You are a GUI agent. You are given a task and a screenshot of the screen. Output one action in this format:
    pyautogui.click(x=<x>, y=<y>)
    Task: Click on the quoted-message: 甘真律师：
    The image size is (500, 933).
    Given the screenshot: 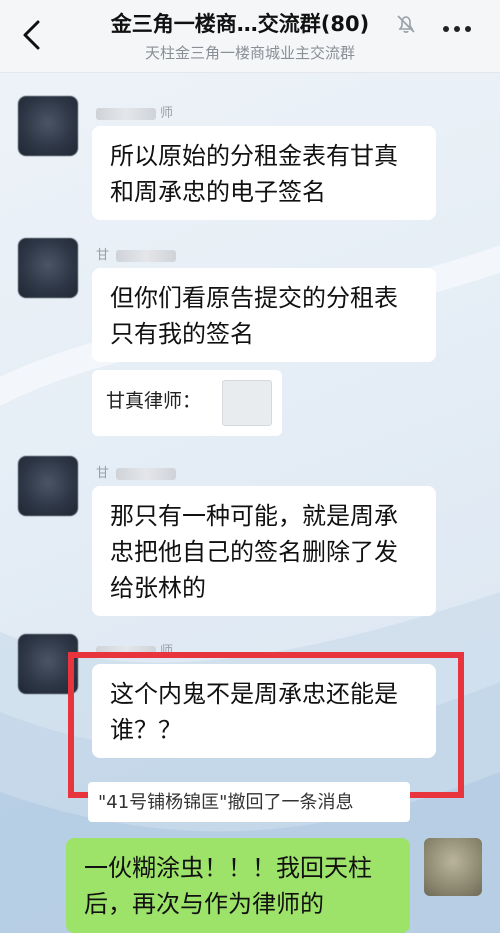 What is the action you would take?
    pyautogui.click(x=187, y=403)
    